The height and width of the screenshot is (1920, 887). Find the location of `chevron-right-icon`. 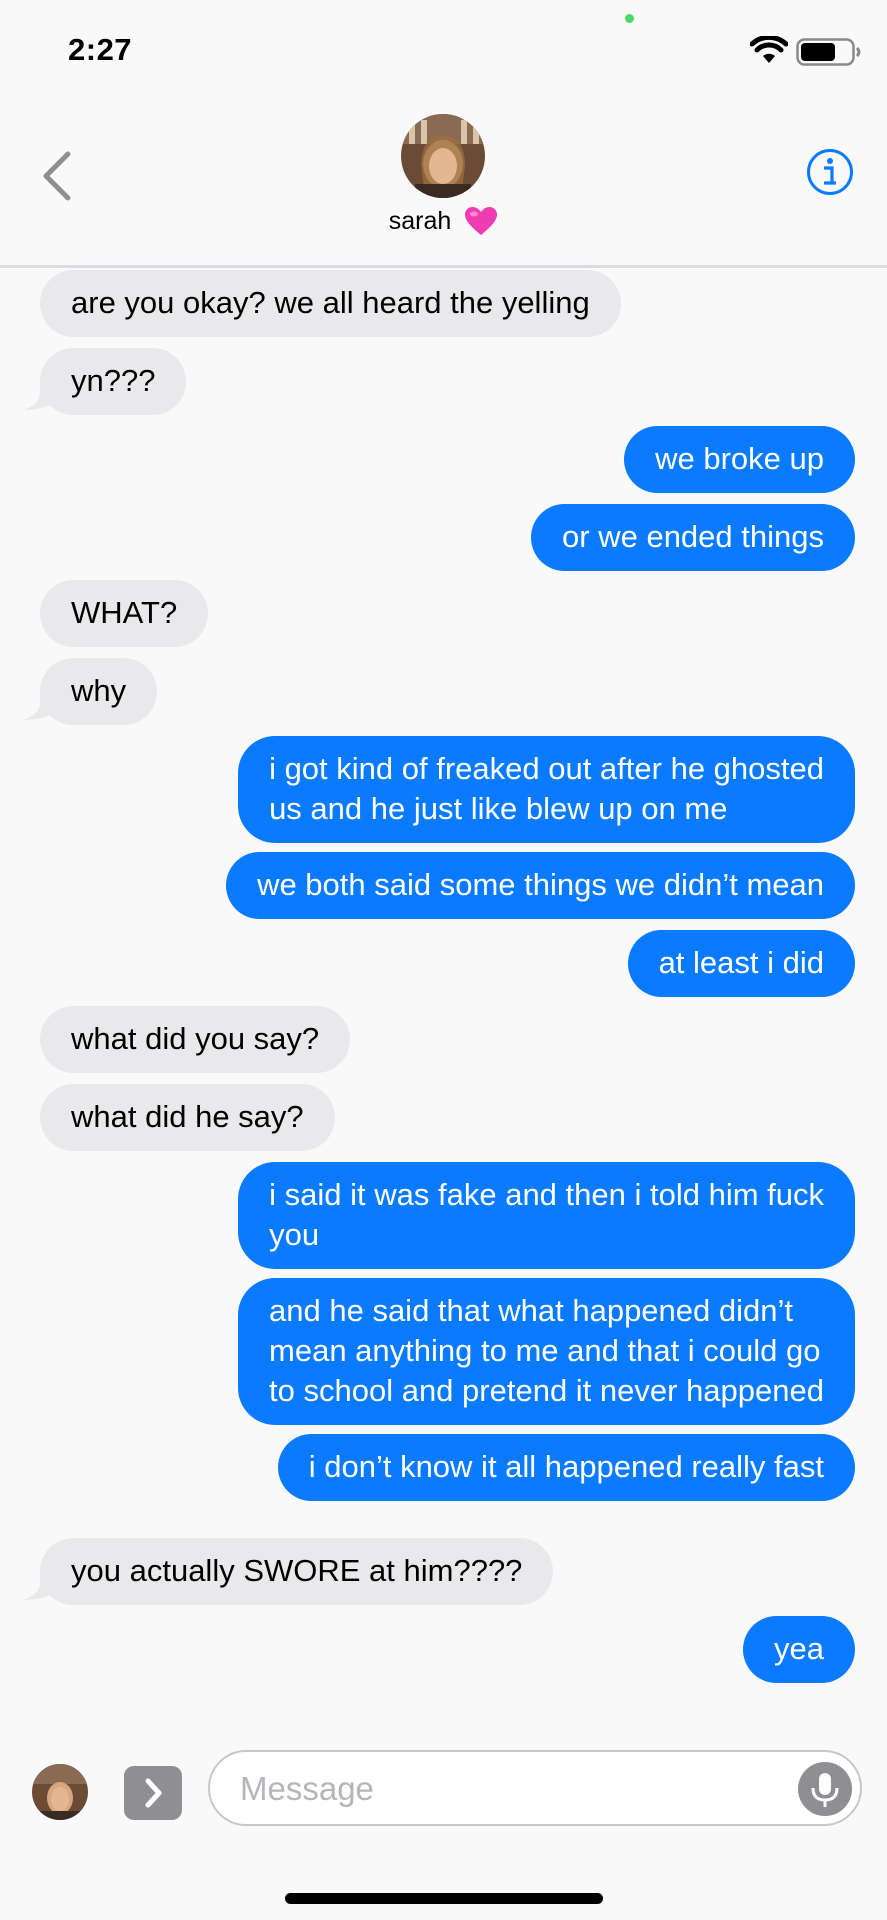

chevron-right-icon is located at coordinates (153, 1793).